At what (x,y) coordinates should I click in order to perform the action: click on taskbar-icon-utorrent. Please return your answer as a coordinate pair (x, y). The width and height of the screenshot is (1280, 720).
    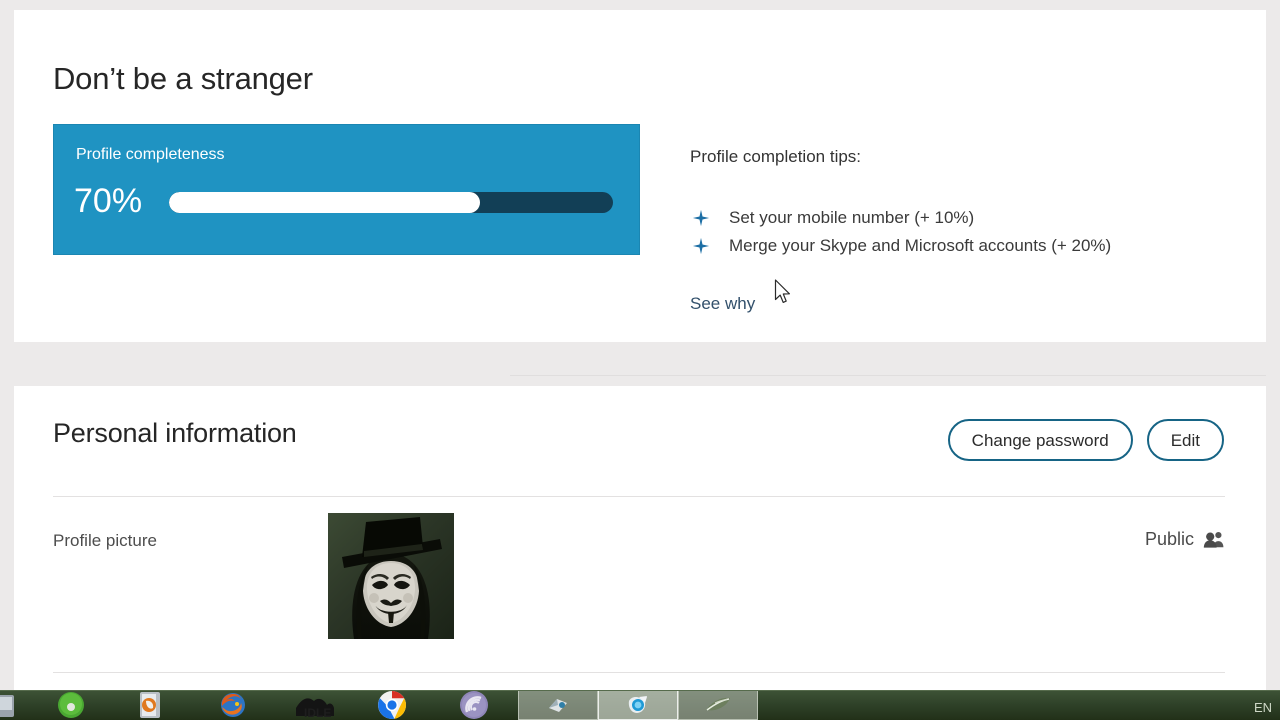
    Looking at the image, I should click on (474, 705).